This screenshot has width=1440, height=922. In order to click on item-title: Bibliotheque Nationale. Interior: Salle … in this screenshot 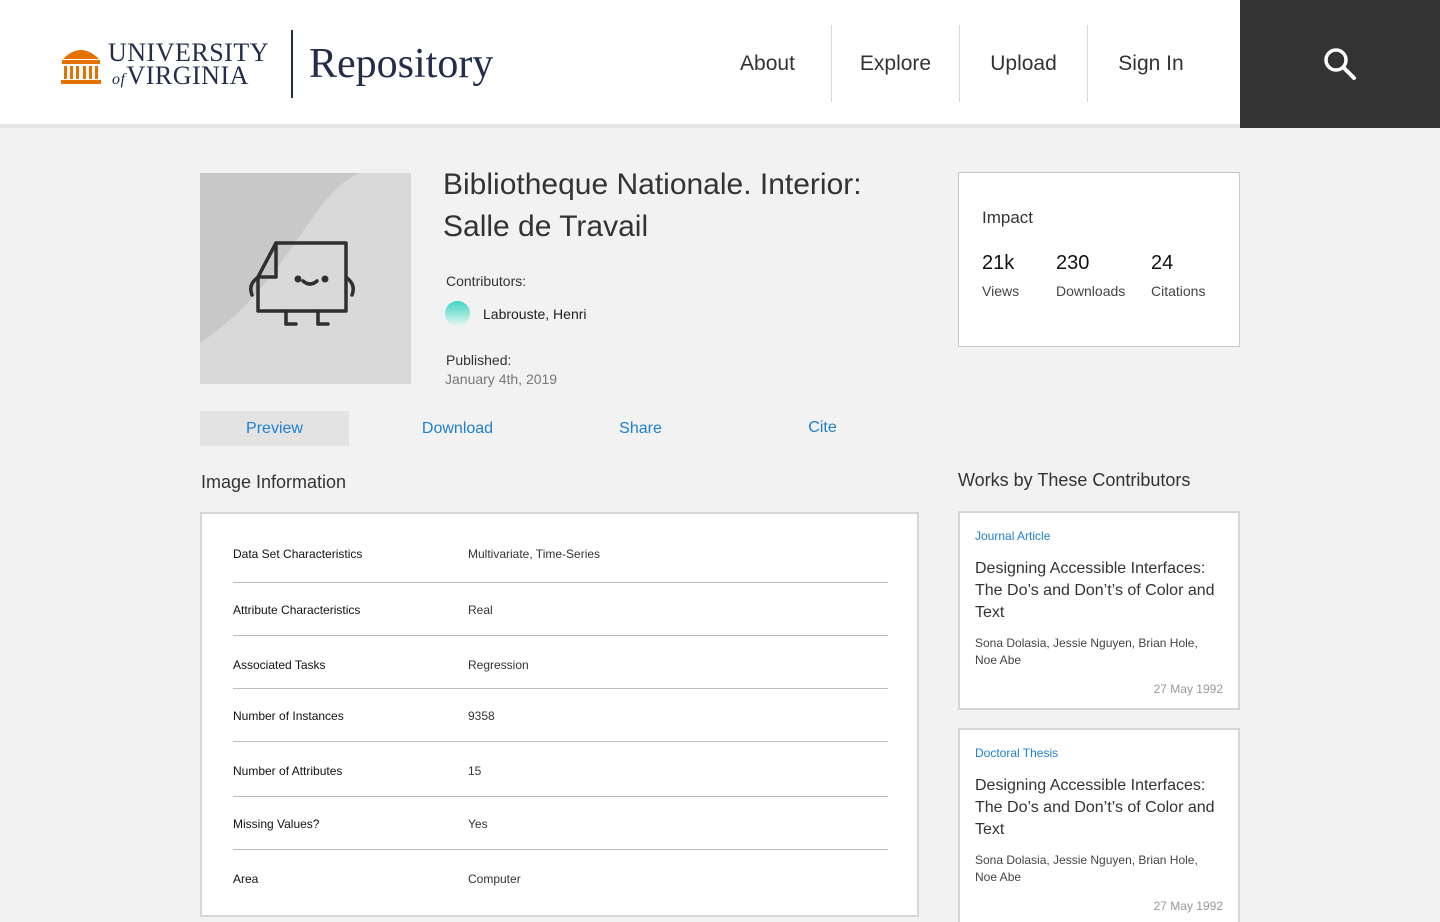, I will do `click(652, 205)`.